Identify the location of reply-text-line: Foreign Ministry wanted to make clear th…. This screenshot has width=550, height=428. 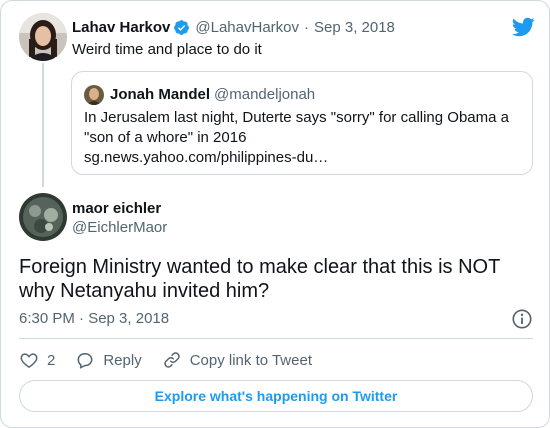
(260, 267).